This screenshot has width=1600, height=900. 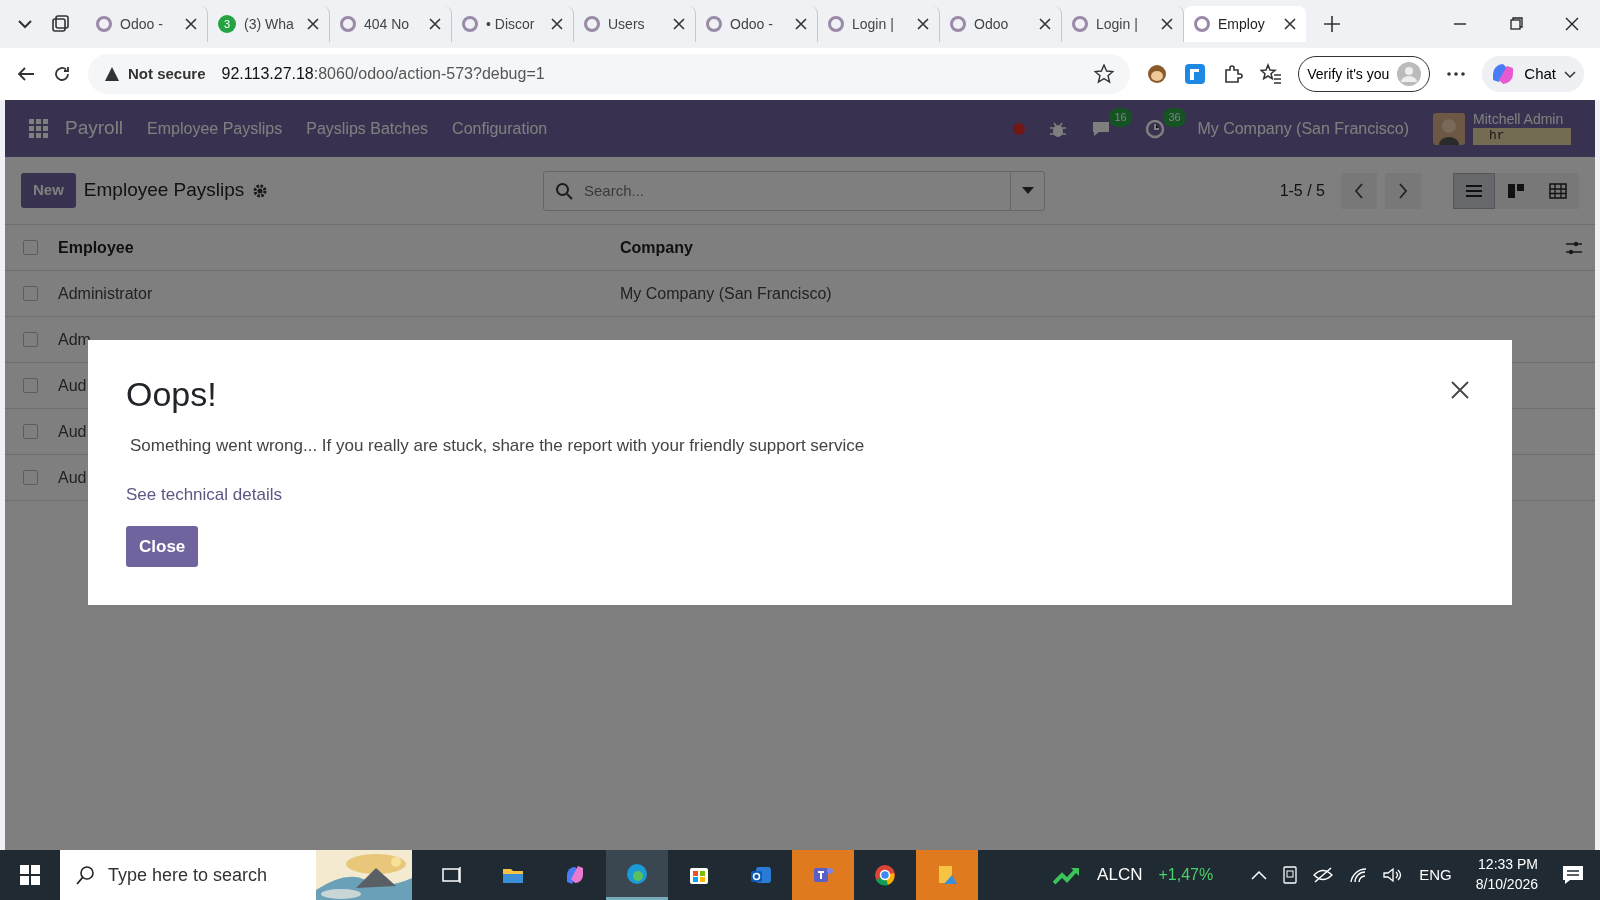 I want to click on status-dot, so click(x=1019, y=128).